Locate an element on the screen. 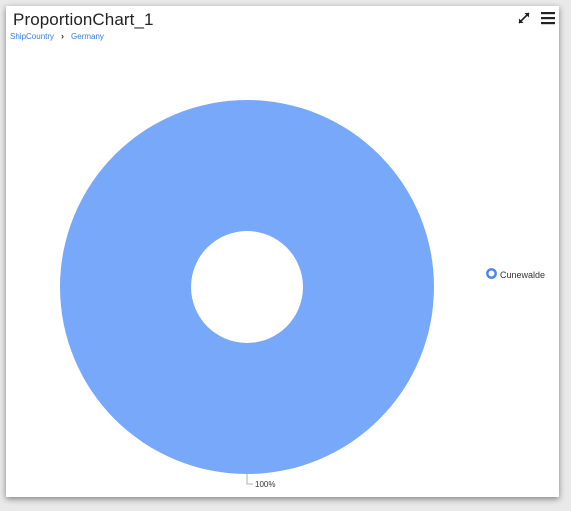 The image size is (571, 511). legend-item-cunewalde: Cunewalde is located at coordinates (515, 274).